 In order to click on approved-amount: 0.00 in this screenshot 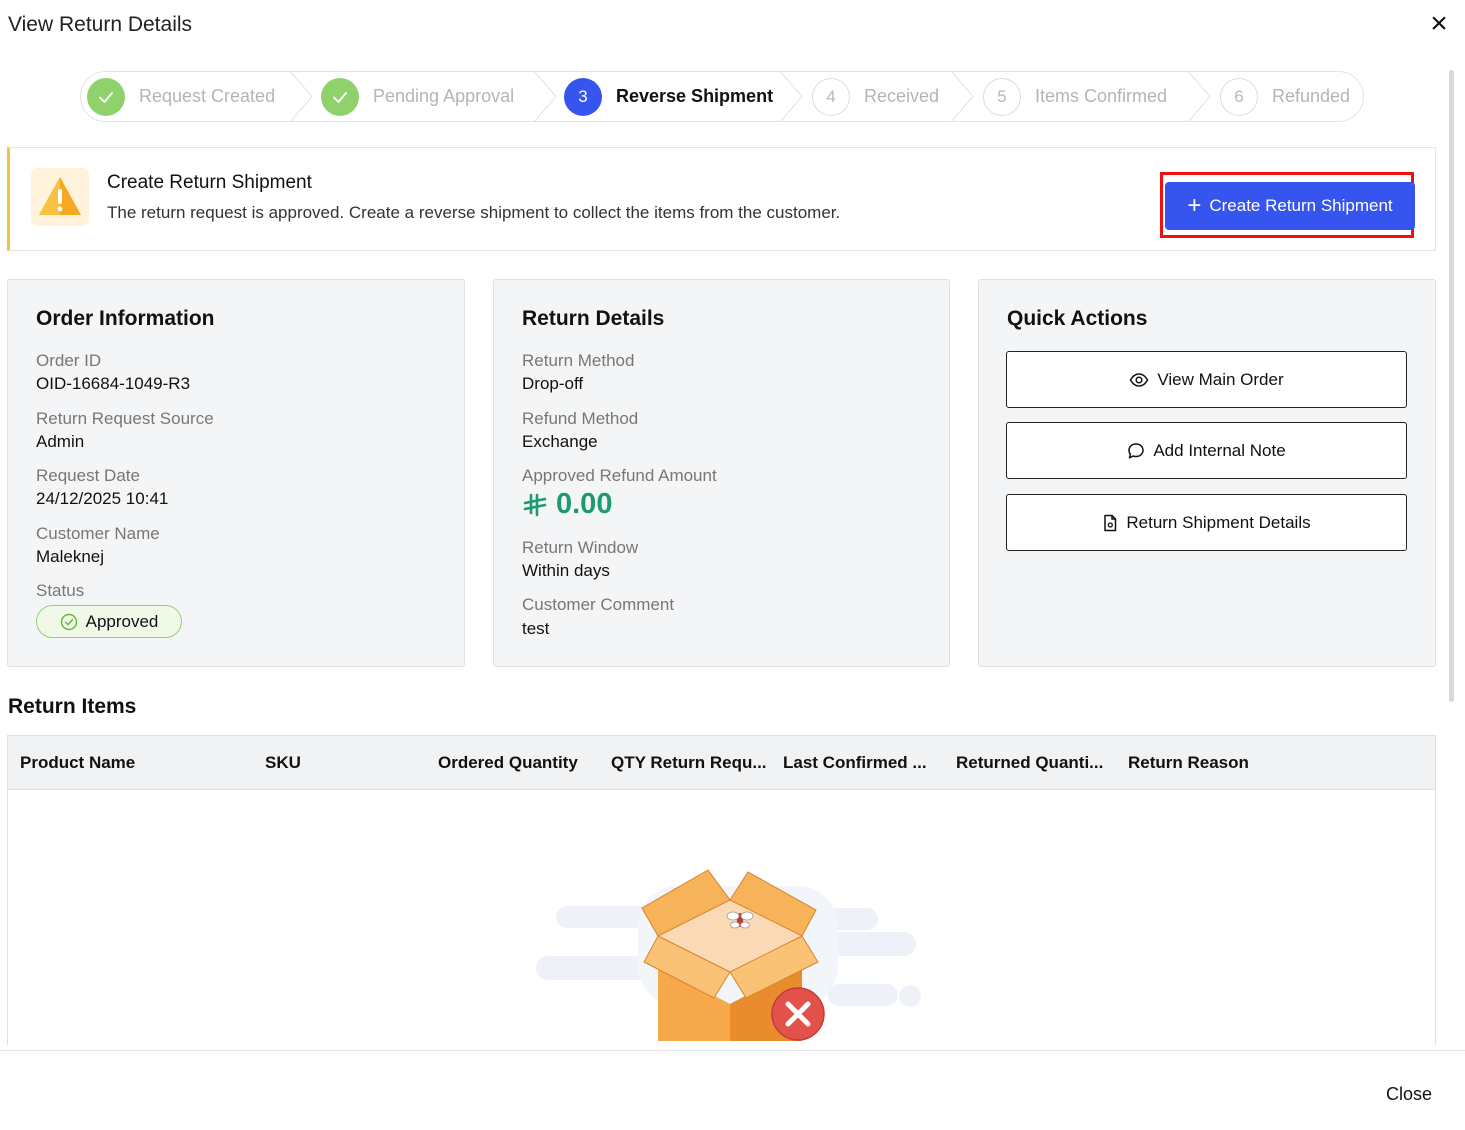, I will do `click(567, 504)`.